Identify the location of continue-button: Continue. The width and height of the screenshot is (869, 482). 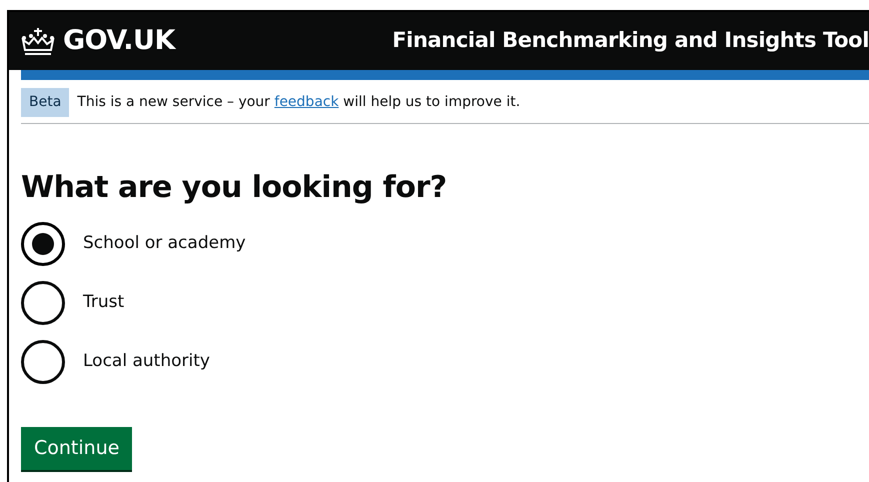
(76, 448).